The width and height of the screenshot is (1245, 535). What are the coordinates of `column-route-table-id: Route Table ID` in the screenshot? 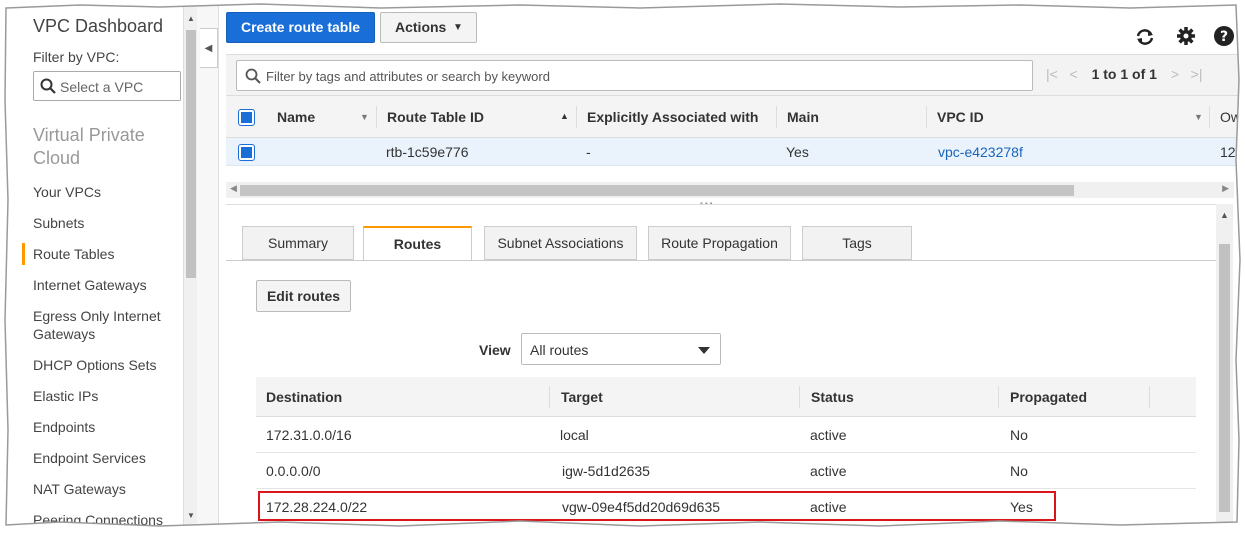 It's located at (435, 117).